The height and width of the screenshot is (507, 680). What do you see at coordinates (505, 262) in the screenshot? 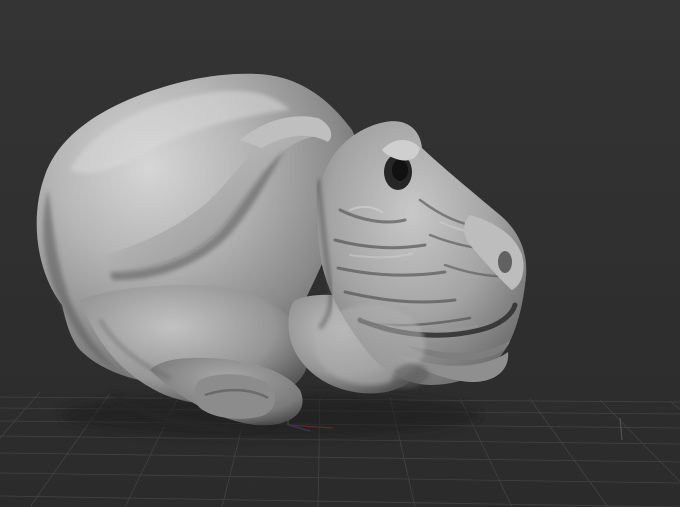
I see `nostril` at bounding box center [505, 262].